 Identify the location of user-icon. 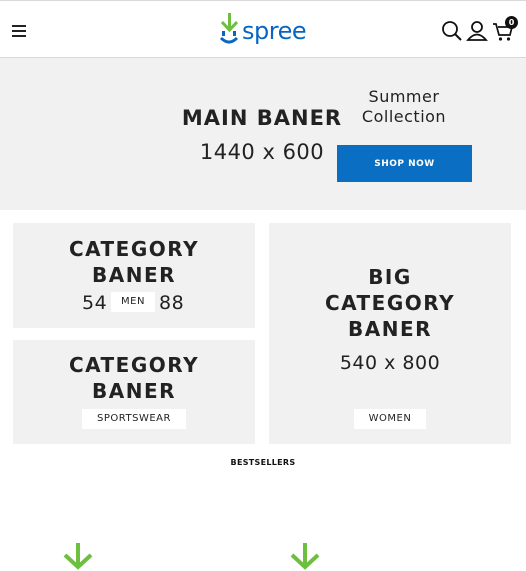
(477, 31).